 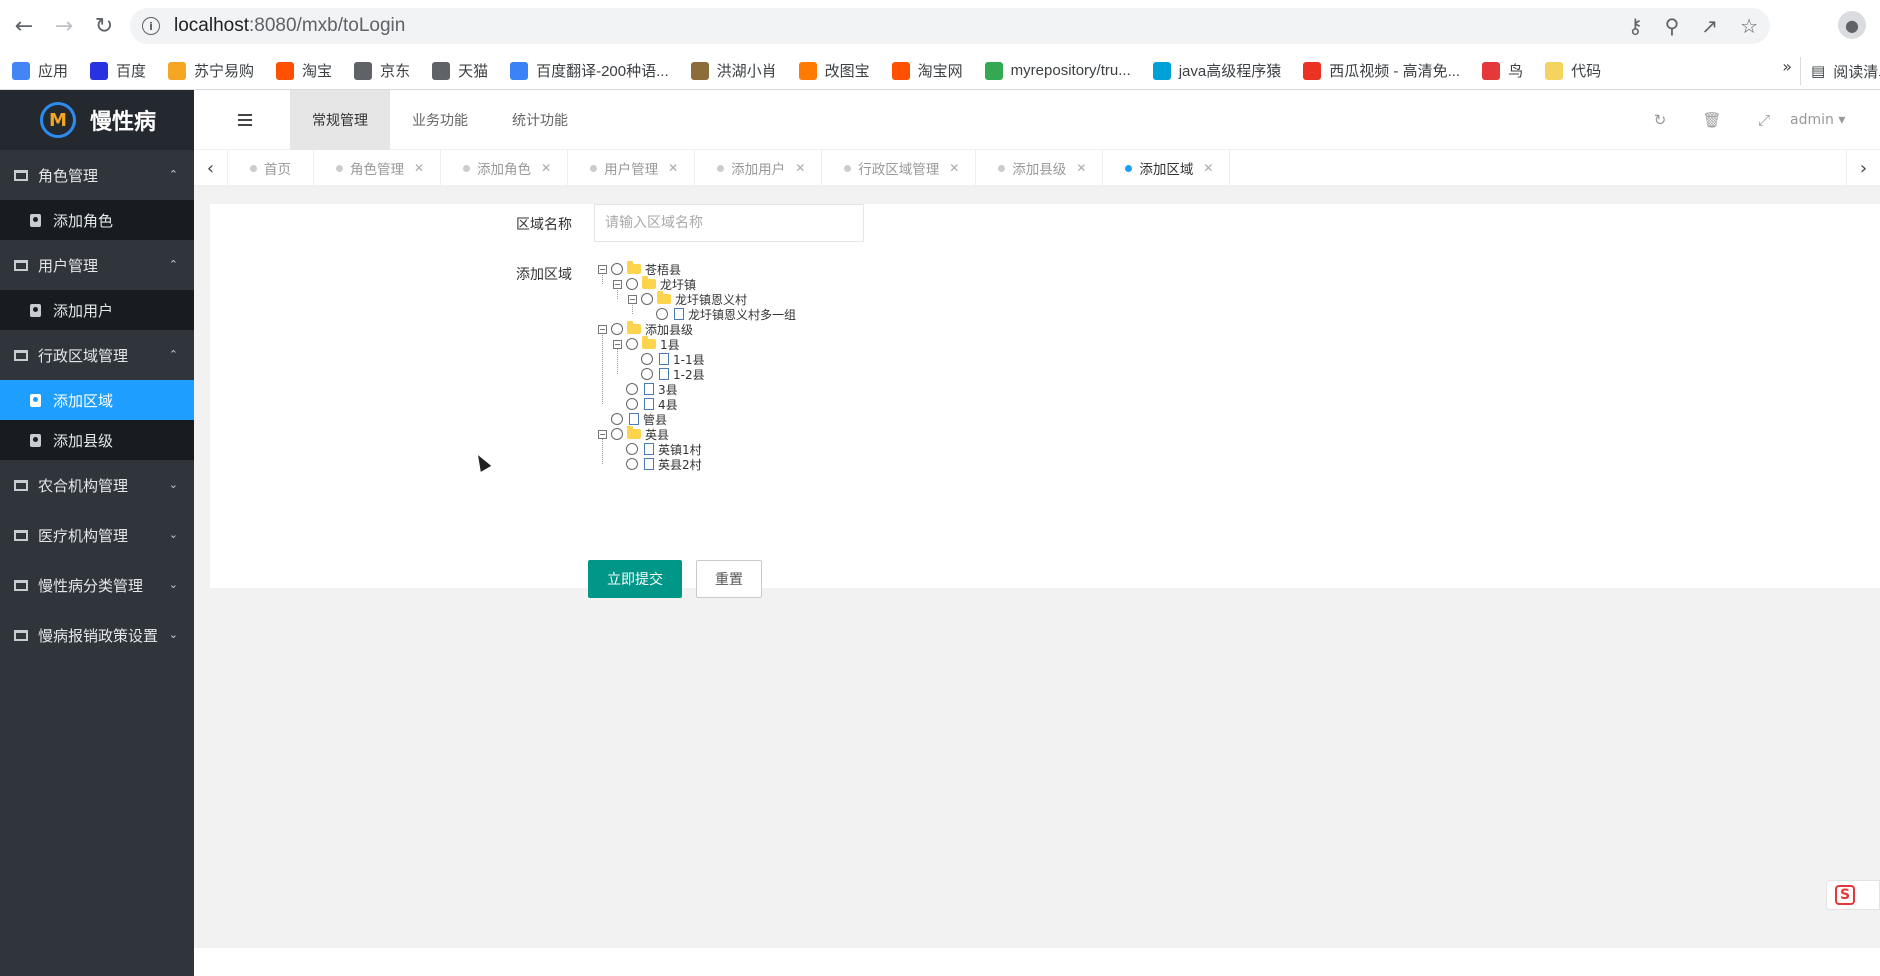 What do you see at coordinates (97, 400) in the screenshot?
I see `sidebar-item: 添加区域` at bounding box center [97, 400].